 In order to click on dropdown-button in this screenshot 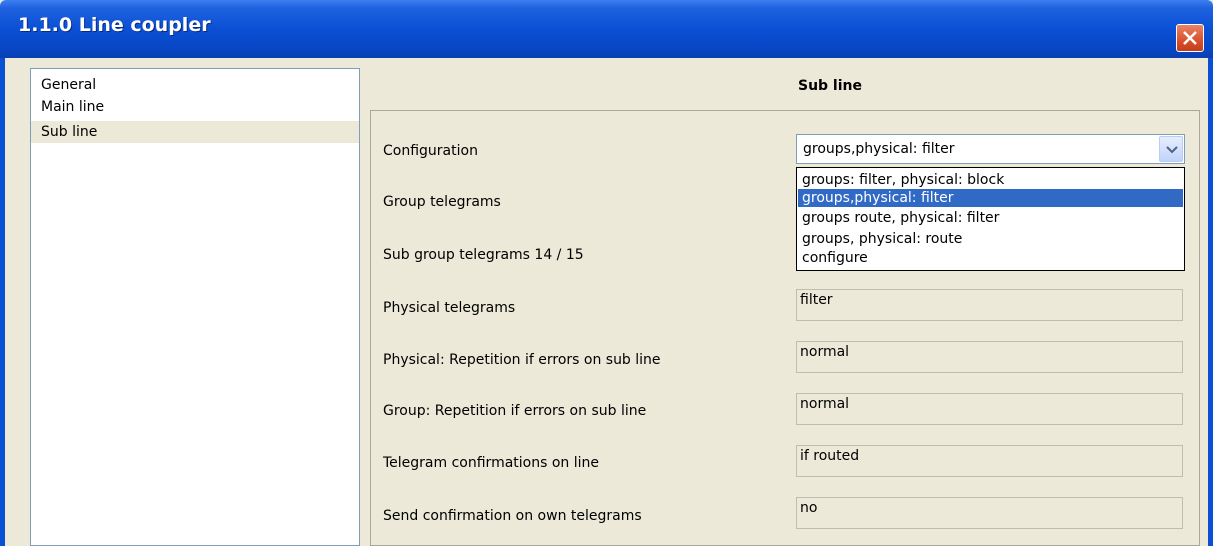, I will do `click(1171, 149)`.